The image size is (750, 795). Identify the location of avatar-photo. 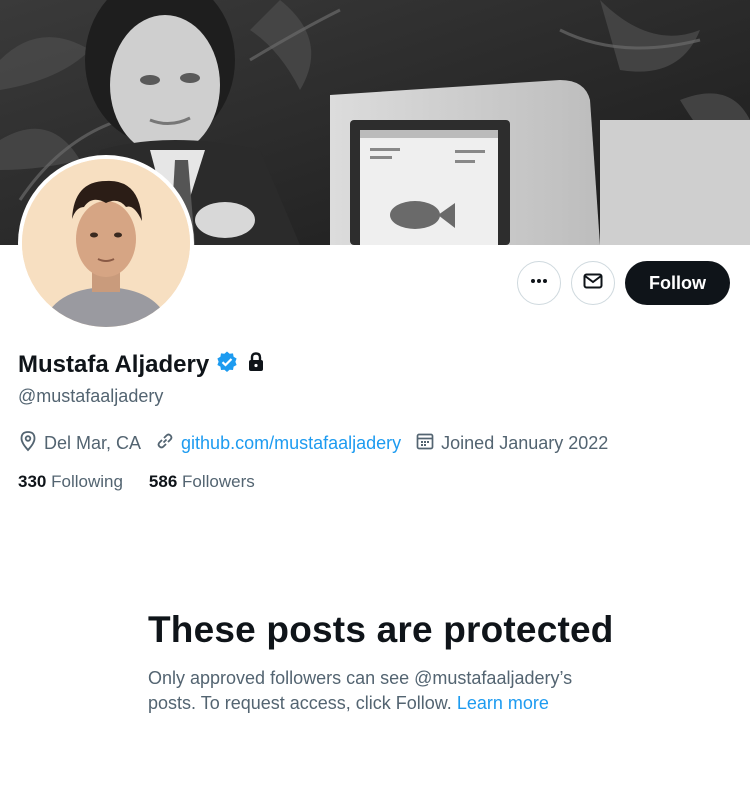
(106, 243).